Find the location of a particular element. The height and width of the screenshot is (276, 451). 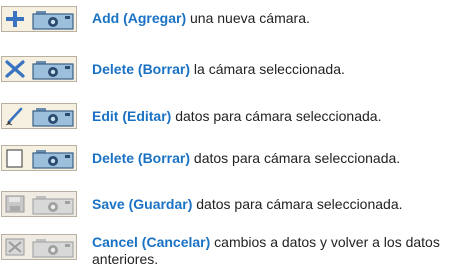

edit-pencil-icon is located at coordinates (14, 116).